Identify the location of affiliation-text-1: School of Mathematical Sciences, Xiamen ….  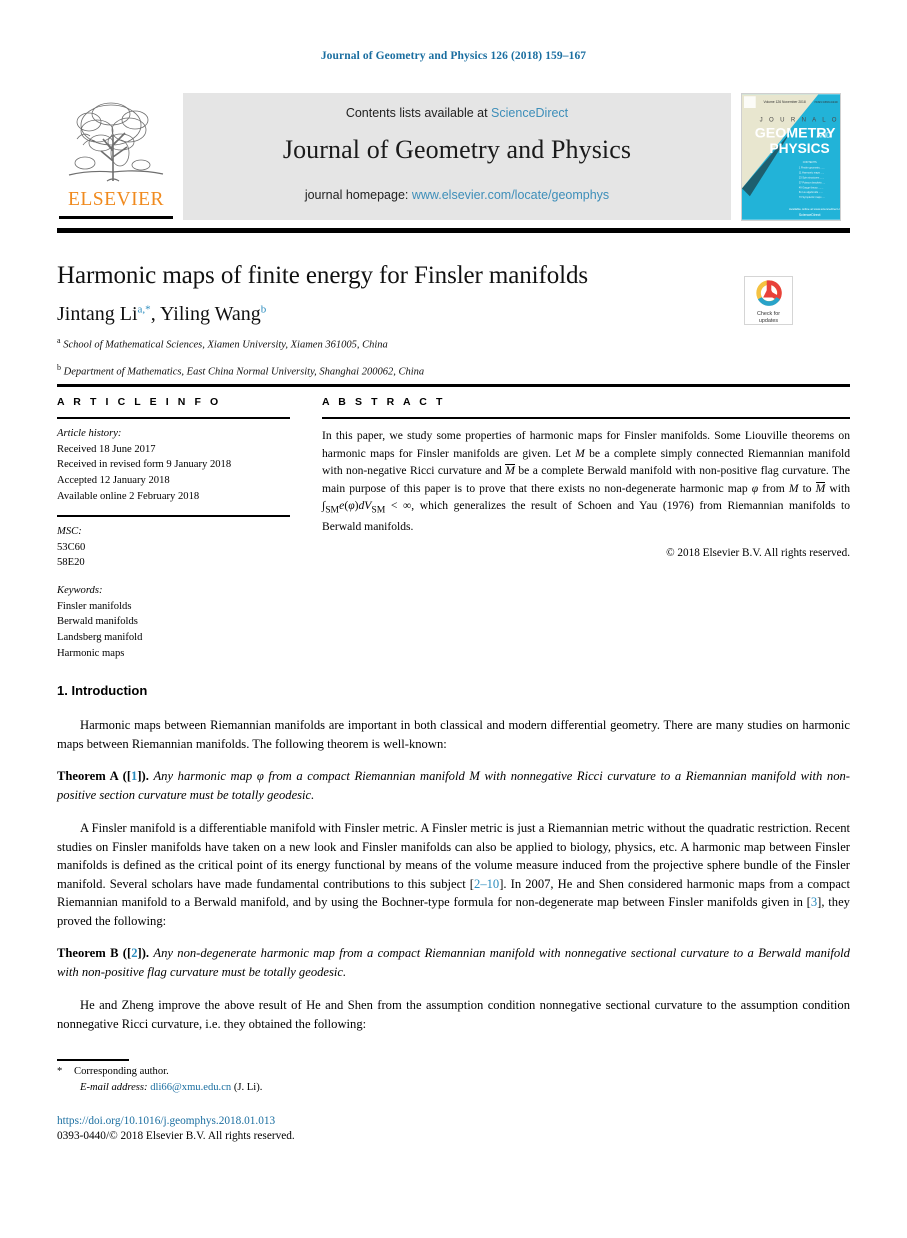
(225, 345).